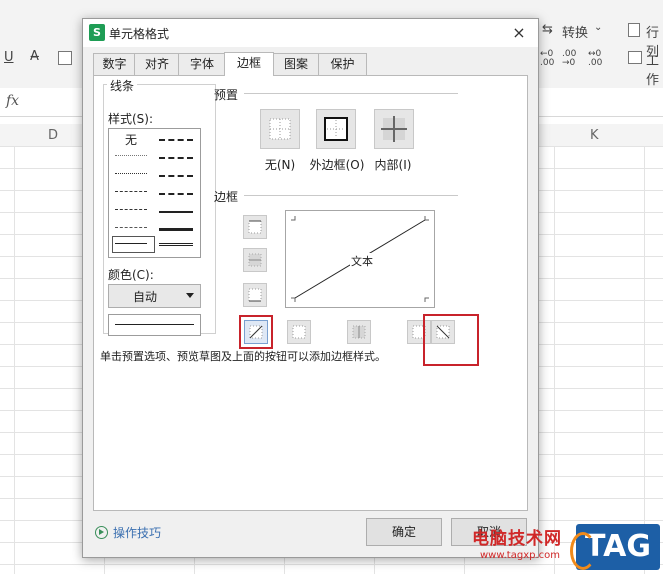 The height and width of the screenshot is (574, 663). Describe the element at coordinates (157, 64) in the screenshot. I see `tab-alignment: 对齐` at that location.